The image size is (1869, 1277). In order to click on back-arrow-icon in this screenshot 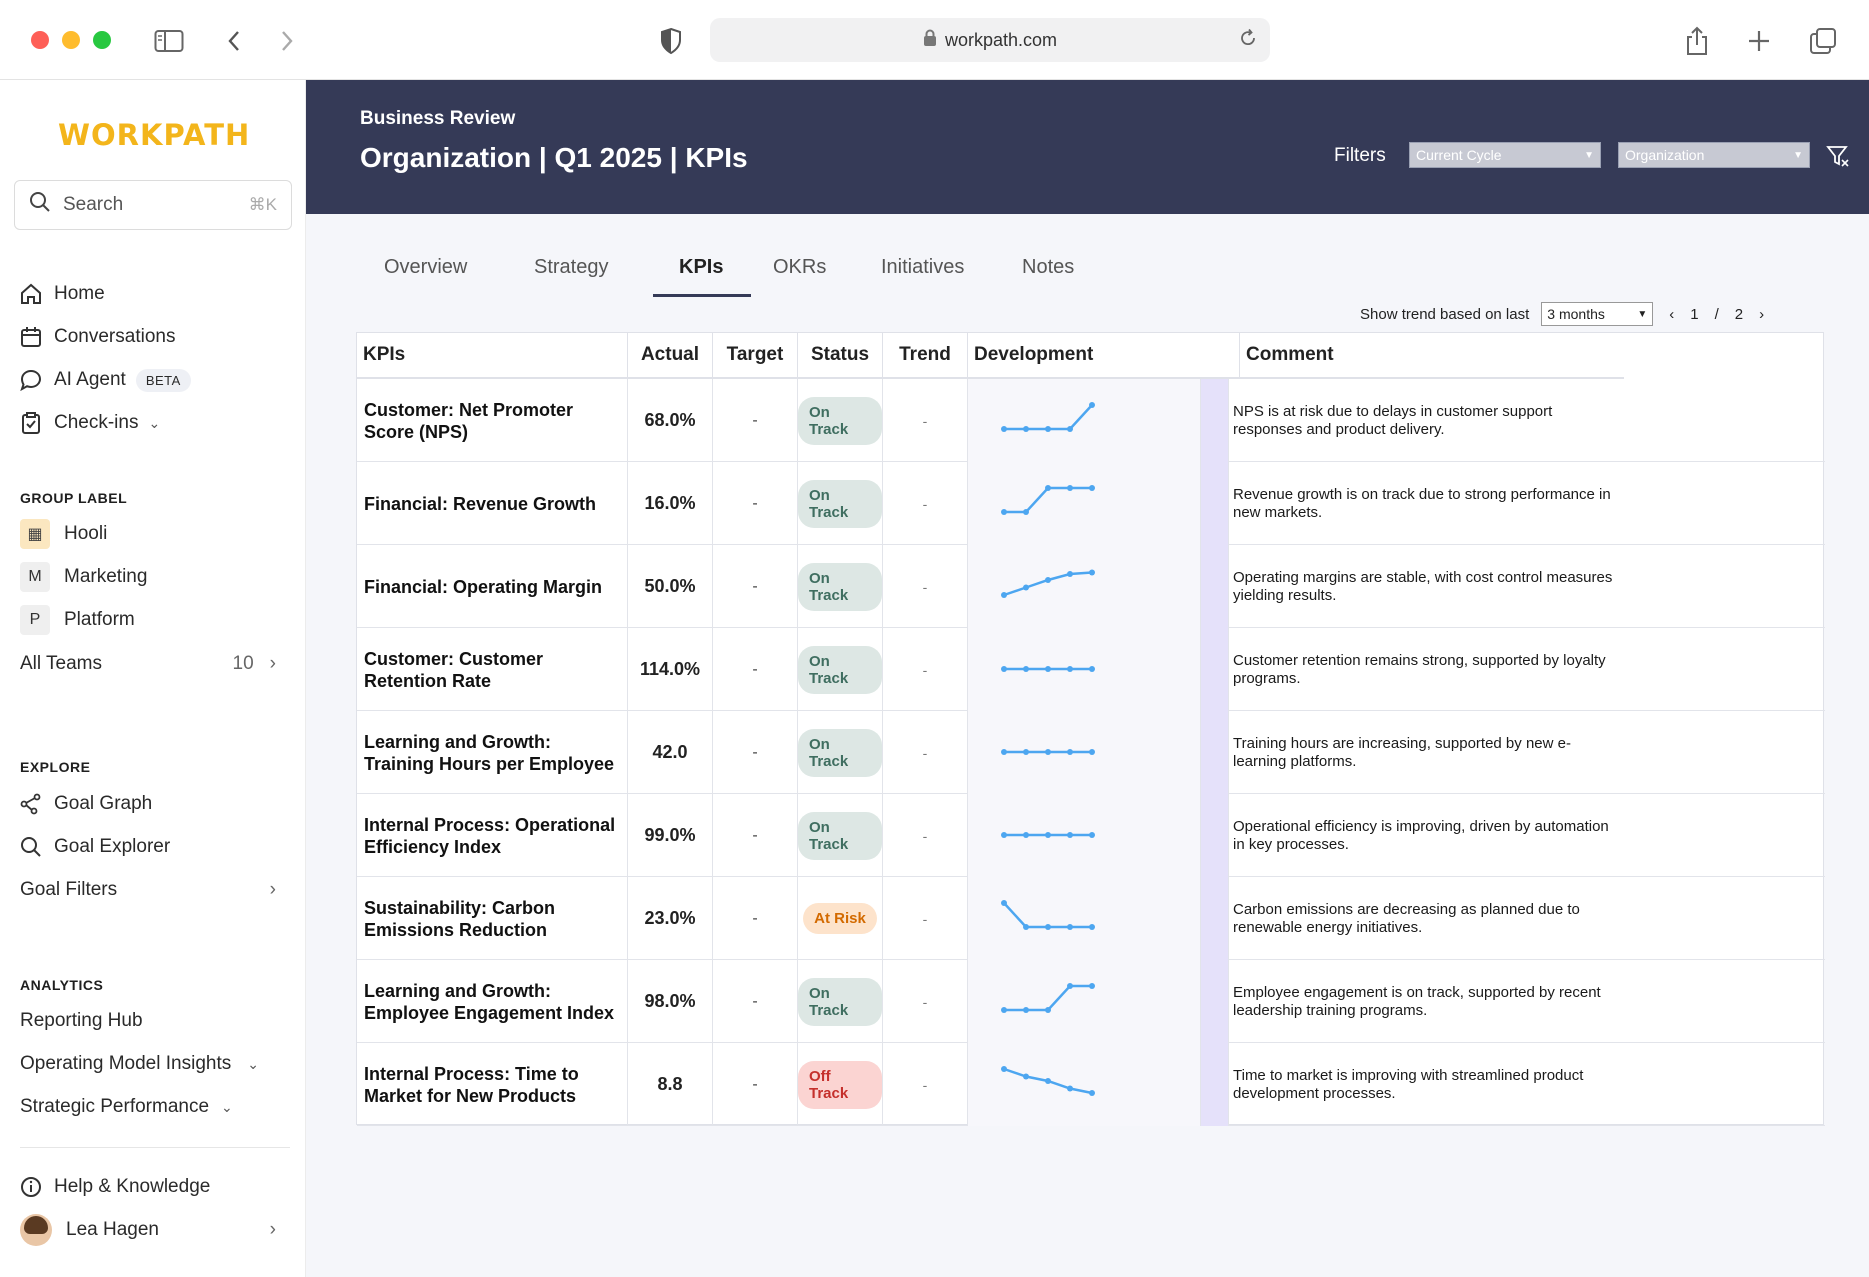, I will do `click(235, 41)`.